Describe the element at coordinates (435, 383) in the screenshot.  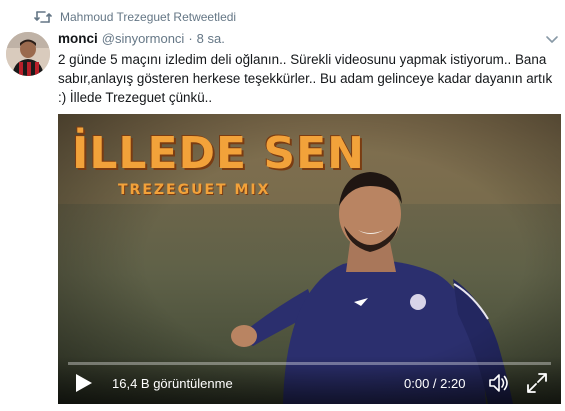
I see `video-time: 0:00 / 2:20` at that location.